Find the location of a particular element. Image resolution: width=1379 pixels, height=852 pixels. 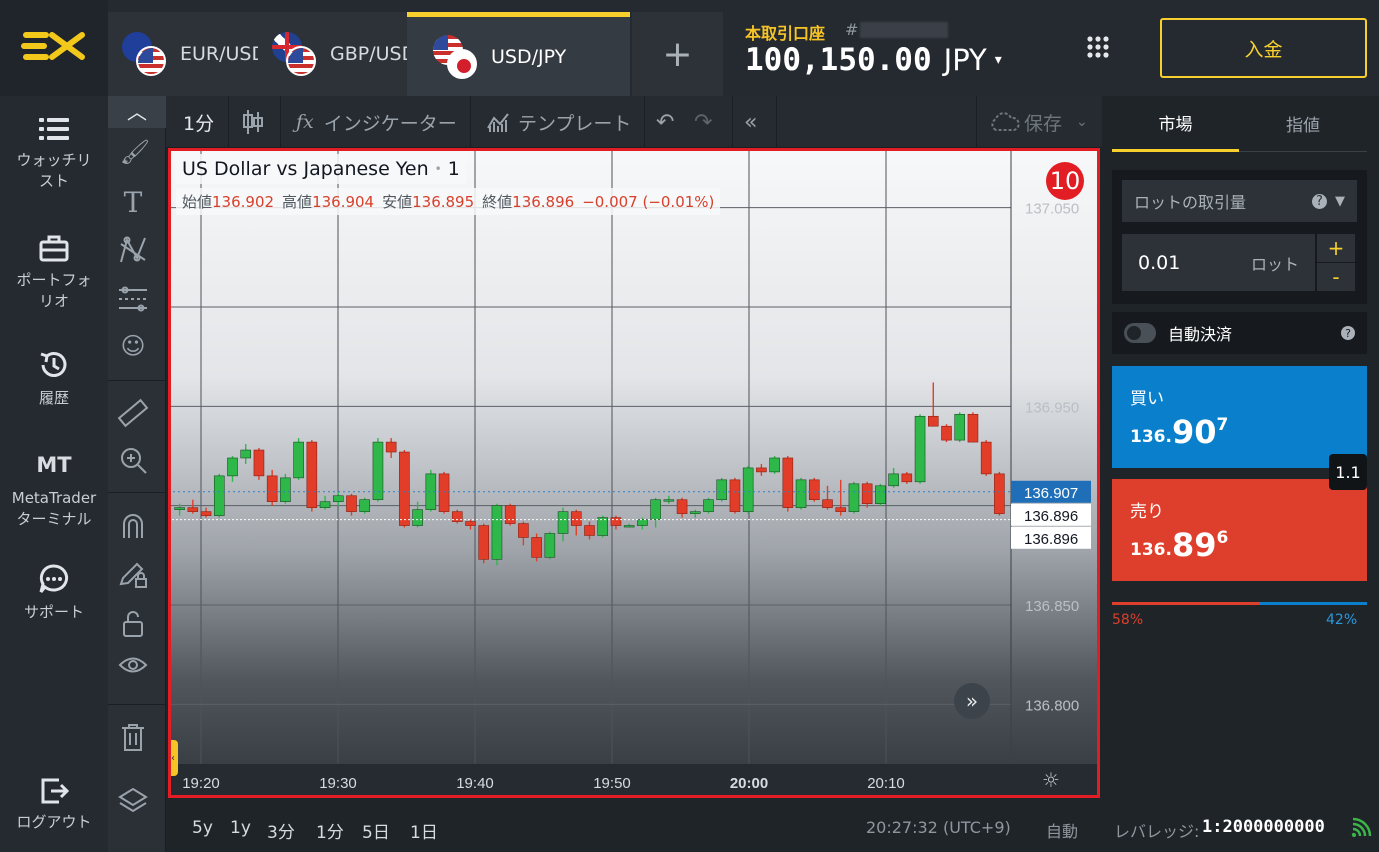

sell-percent: 58% is located at coordinates (1128, 620).